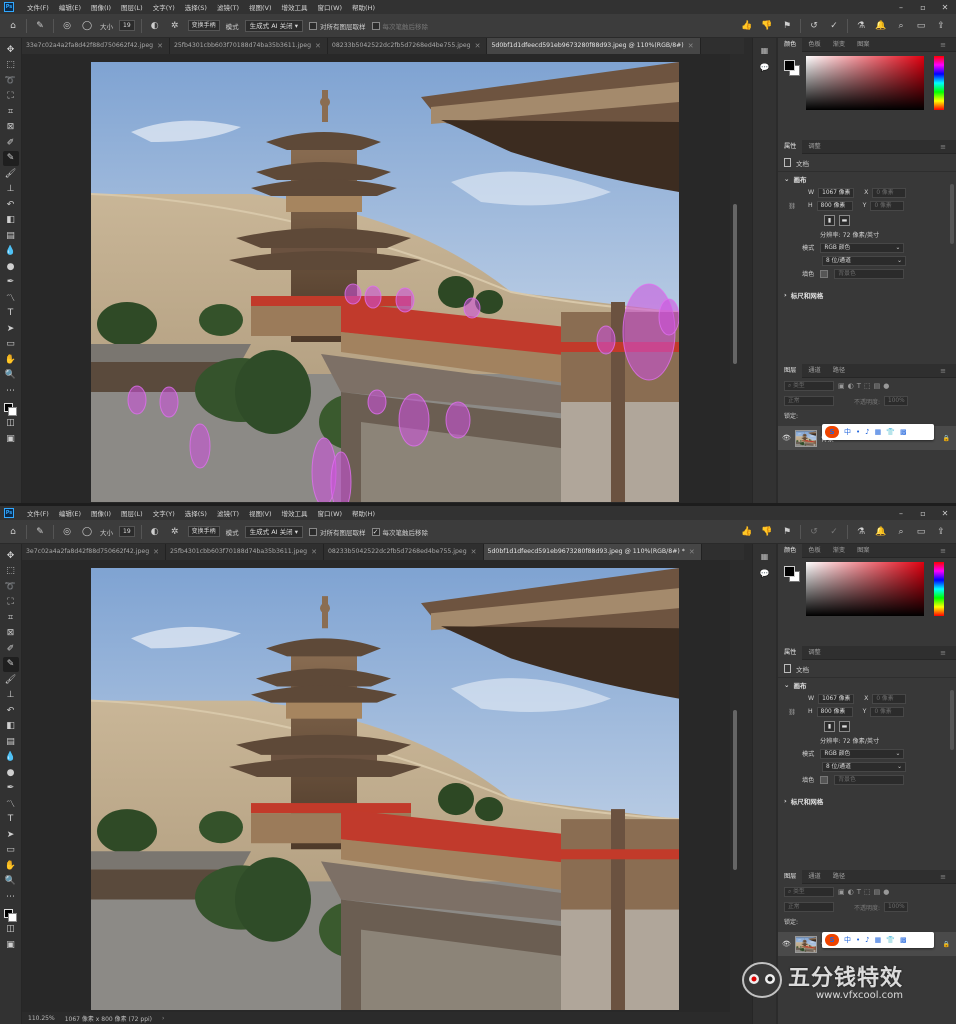 The width and height of the screenshot is (956, 1024). Describe the element at coordinates (863, 551) in the screenshot. I see `tab-patterns: 图案` at that location.